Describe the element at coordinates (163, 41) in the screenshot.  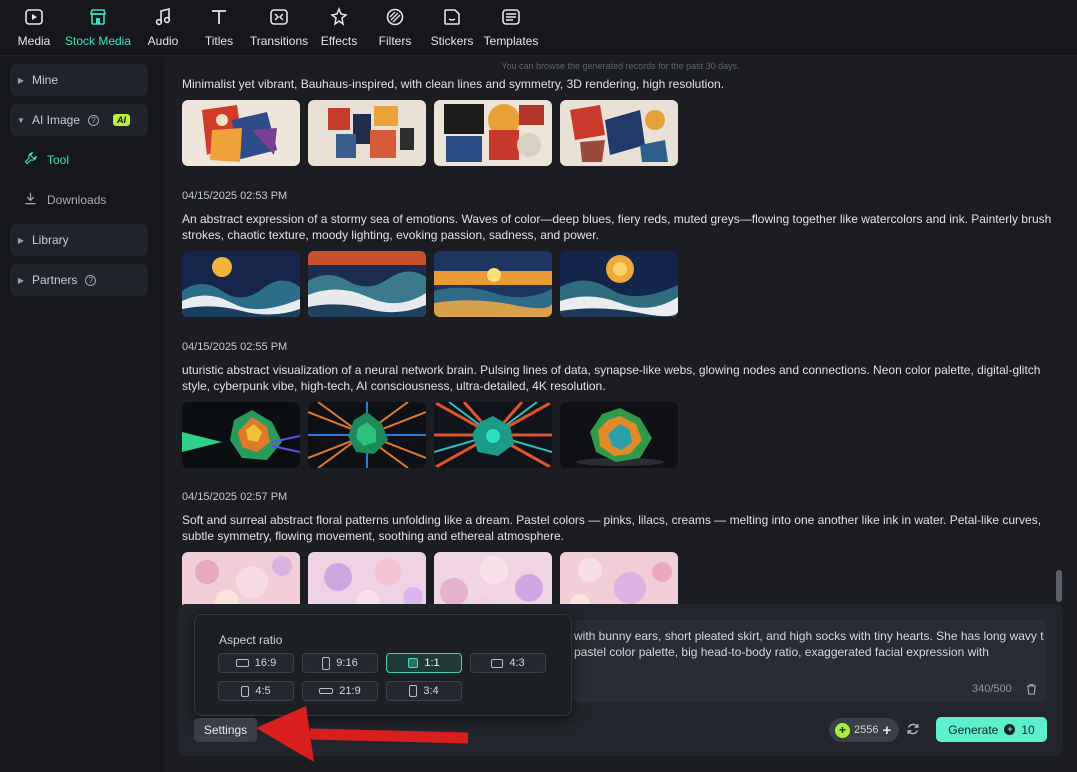
I see `toolbar-audio-label: Audio` at that location.